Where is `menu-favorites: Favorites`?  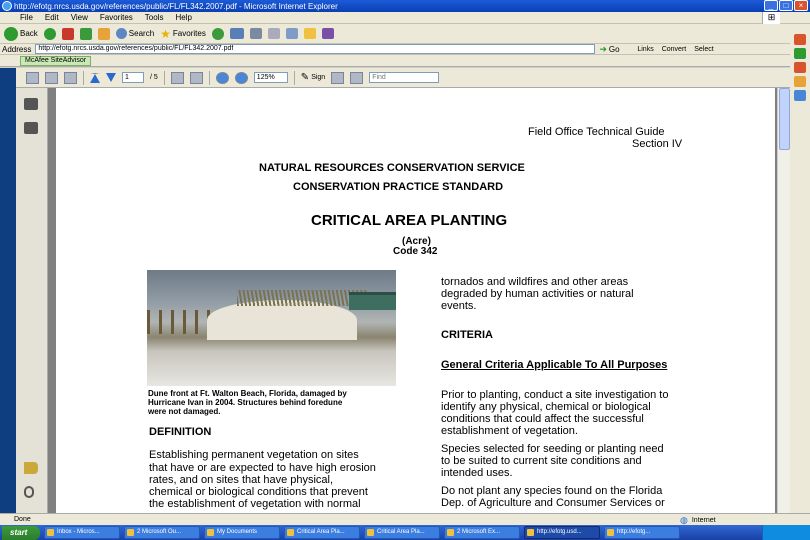
menu-favorites: Favorites is located at coordinates (116, 17).